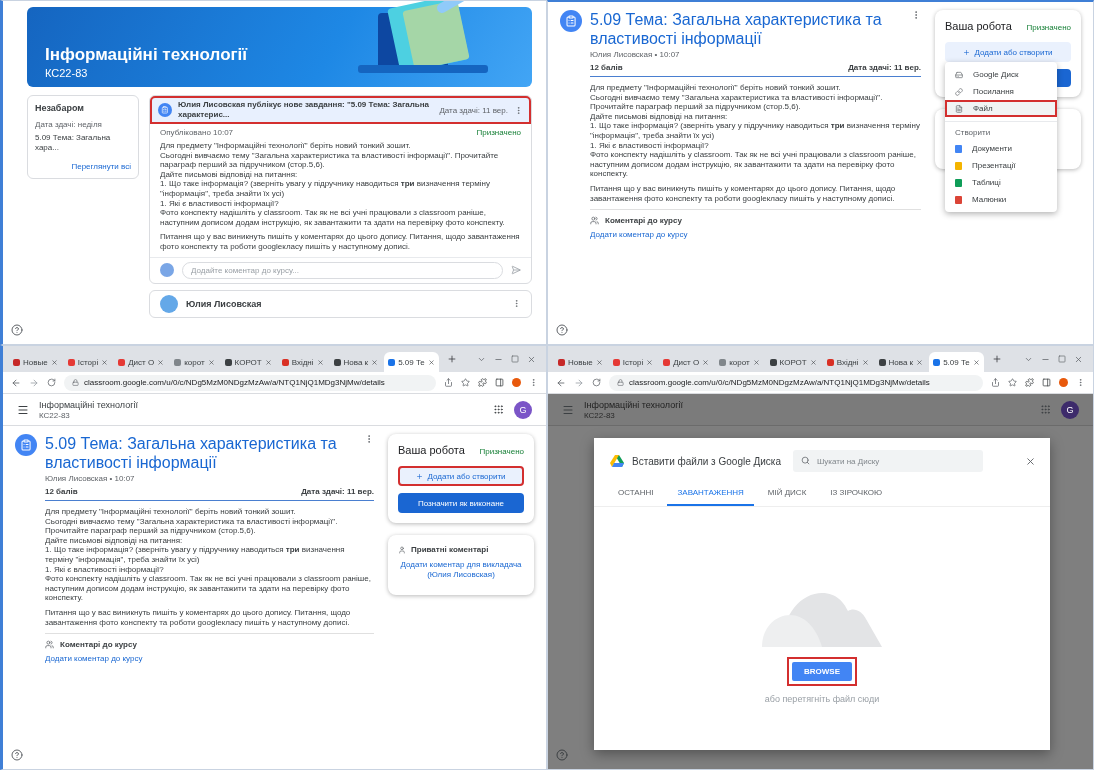  Describe the element at coordinates (822, 699) in the screenshot. I see `drop-hint: або перетягніть файл сюди` at that location.